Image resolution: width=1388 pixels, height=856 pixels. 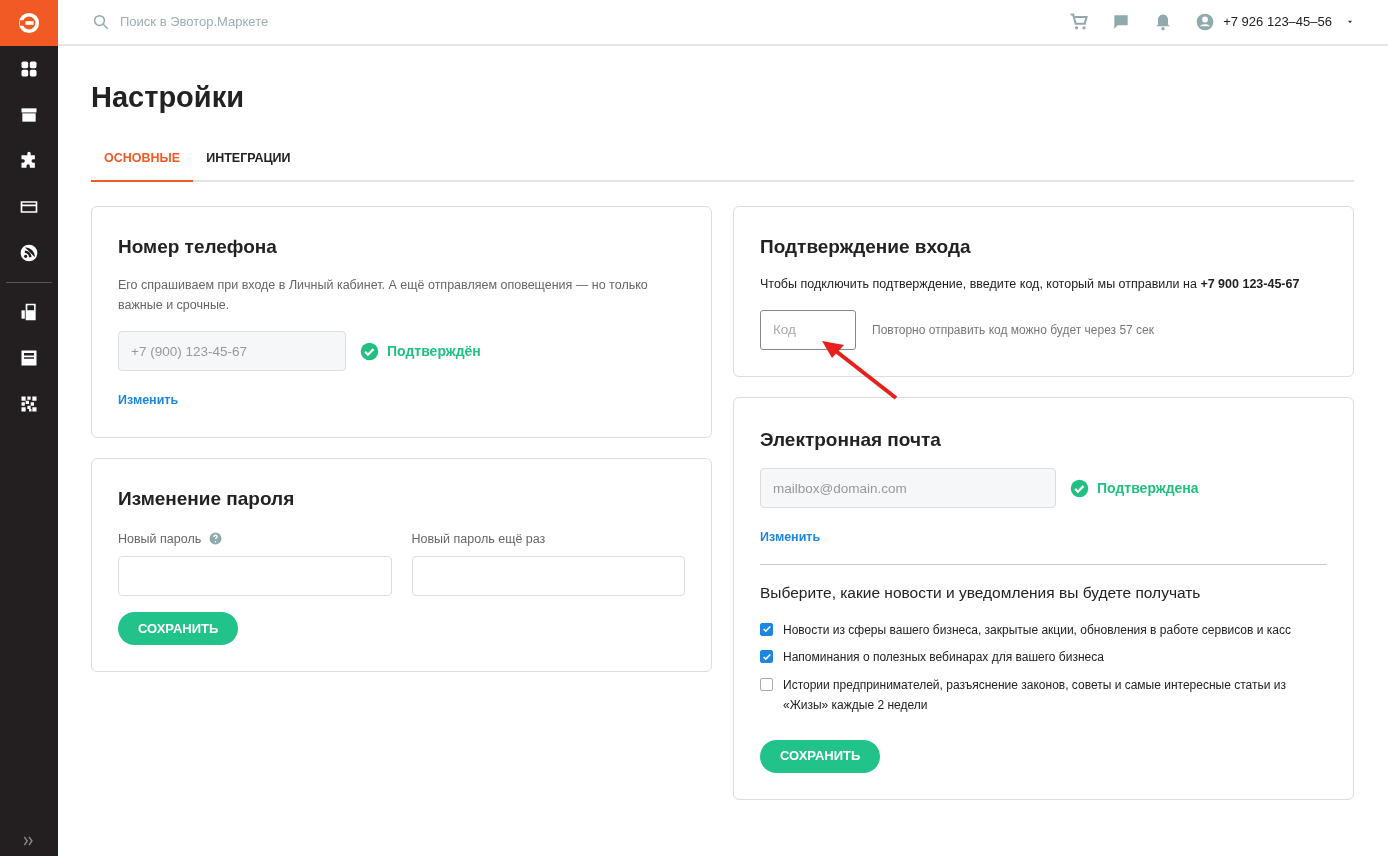 I want to click on page-title: Настройки, so click(x=168, y=97).